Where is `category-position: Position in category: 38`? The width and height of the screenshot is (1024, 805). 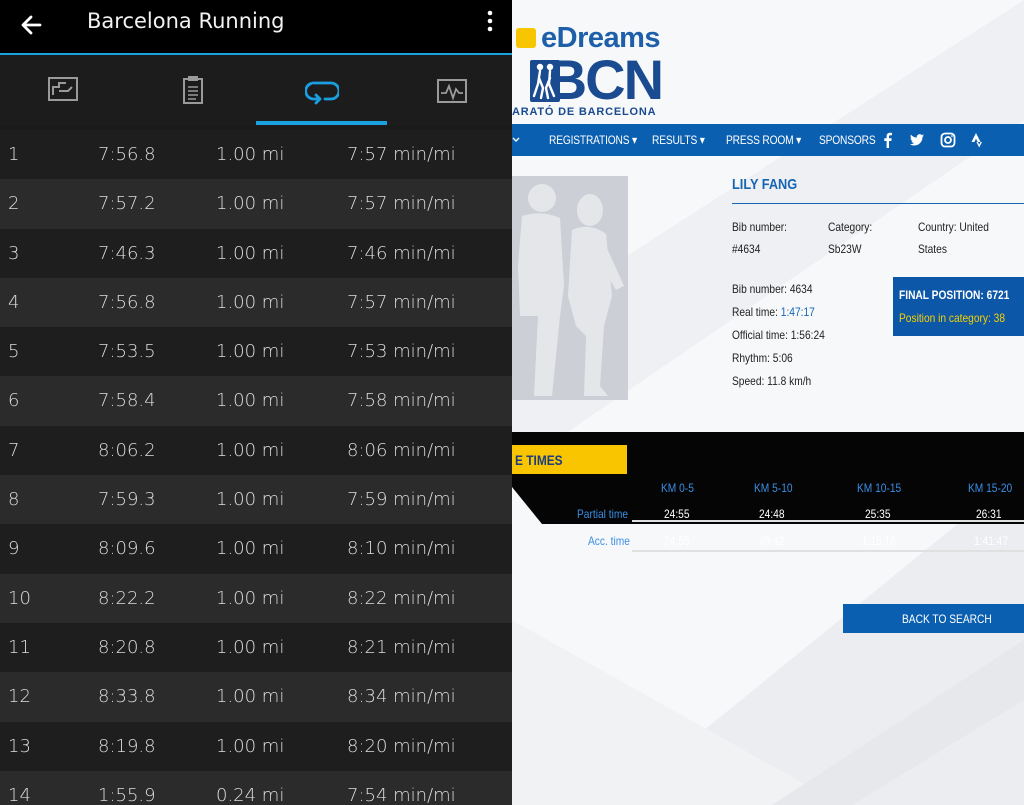 category-position: Position in category: 38 is located at coordinates (952, 318).